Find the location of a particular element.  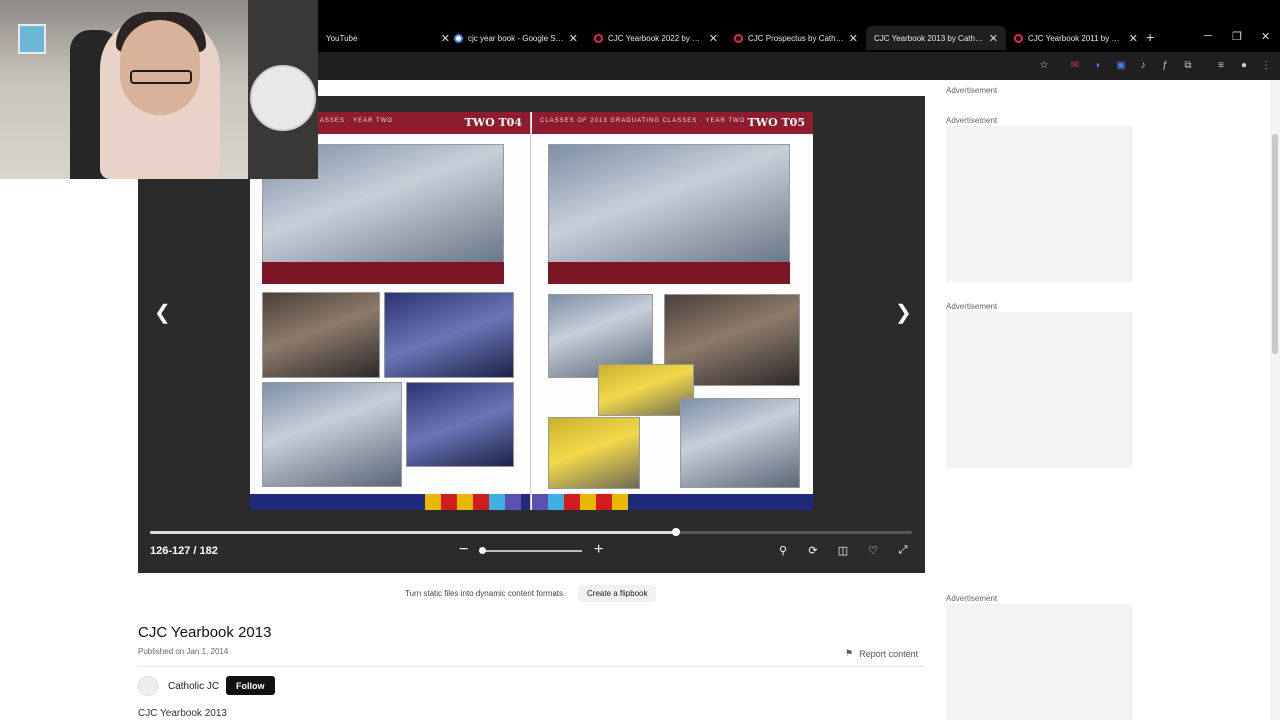

tab-title: CJC Yearbook 2022 by Catholic JC is located at coordinates (656, 38).